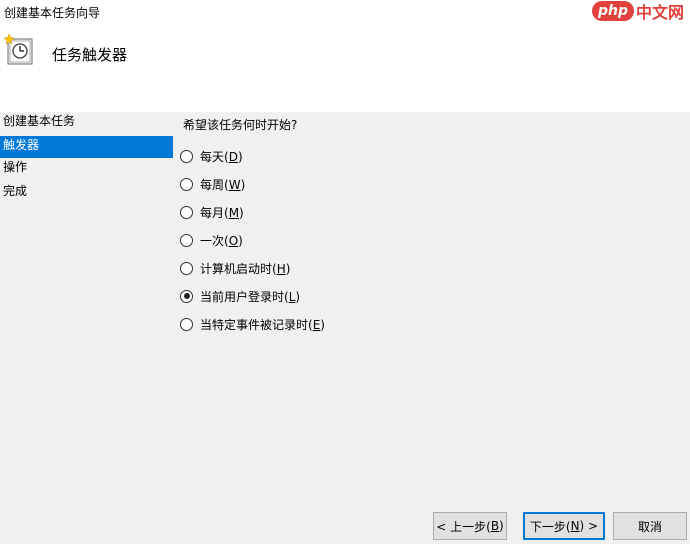 The height and width of the screenshot is (544, 690). I want to click on window-title: 创建基本任务向导, so click(52, 13).